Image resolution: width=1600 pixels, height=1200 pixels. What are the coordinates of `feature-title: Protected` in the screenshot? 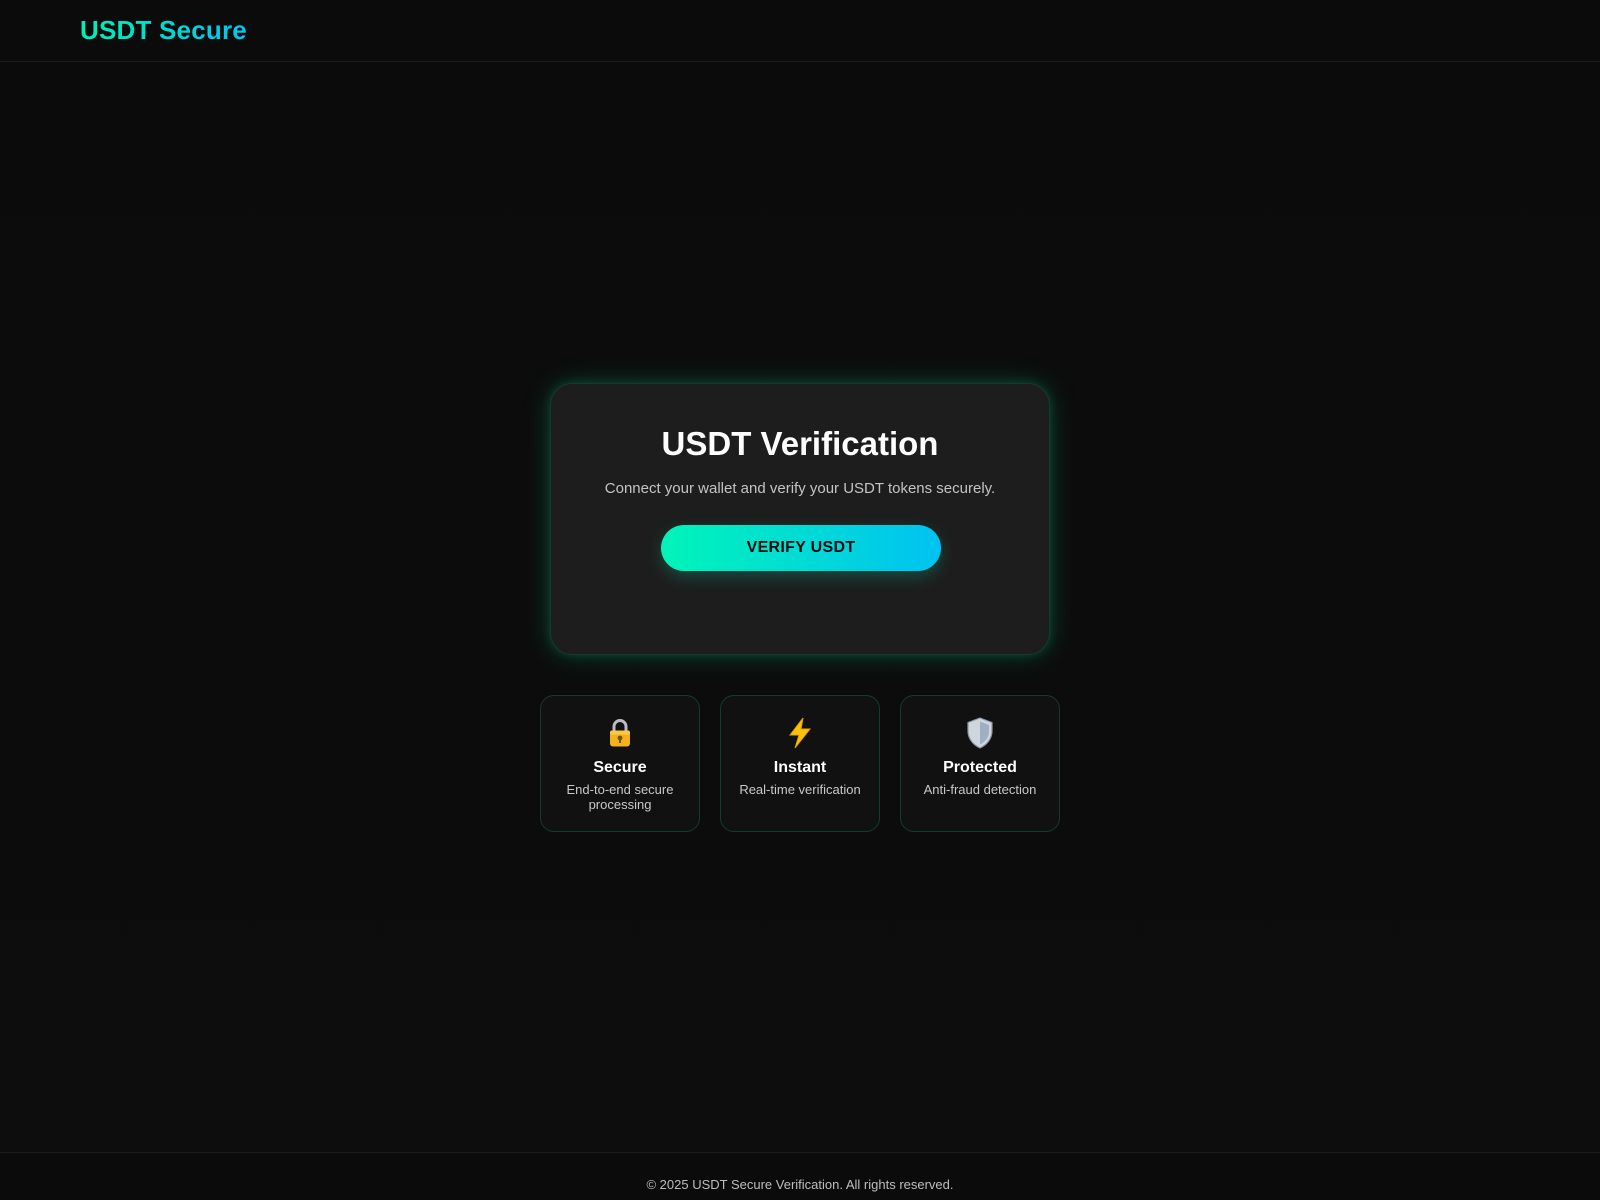 It's located at (980, 767).